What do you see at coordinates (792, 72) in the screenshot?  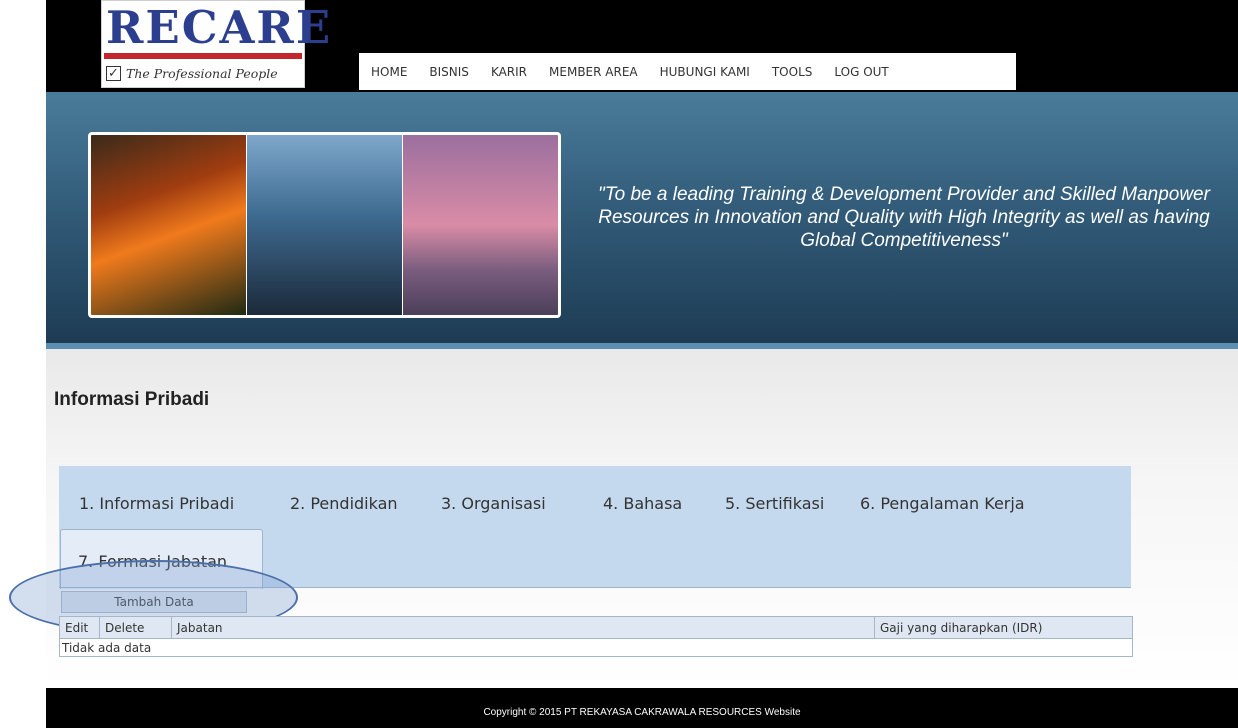 I see `nav-tools: TOOLS` at bounding box center [792, 72].